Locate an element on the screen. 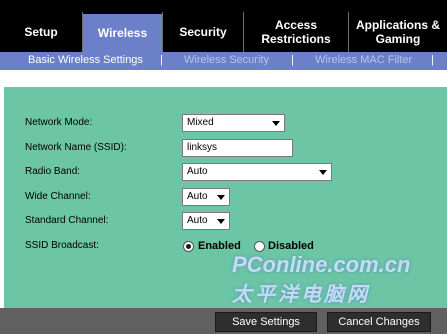 The image size is (447, 334). ssid-label: Network Name (SSID): is located at coordinates (76, 147).